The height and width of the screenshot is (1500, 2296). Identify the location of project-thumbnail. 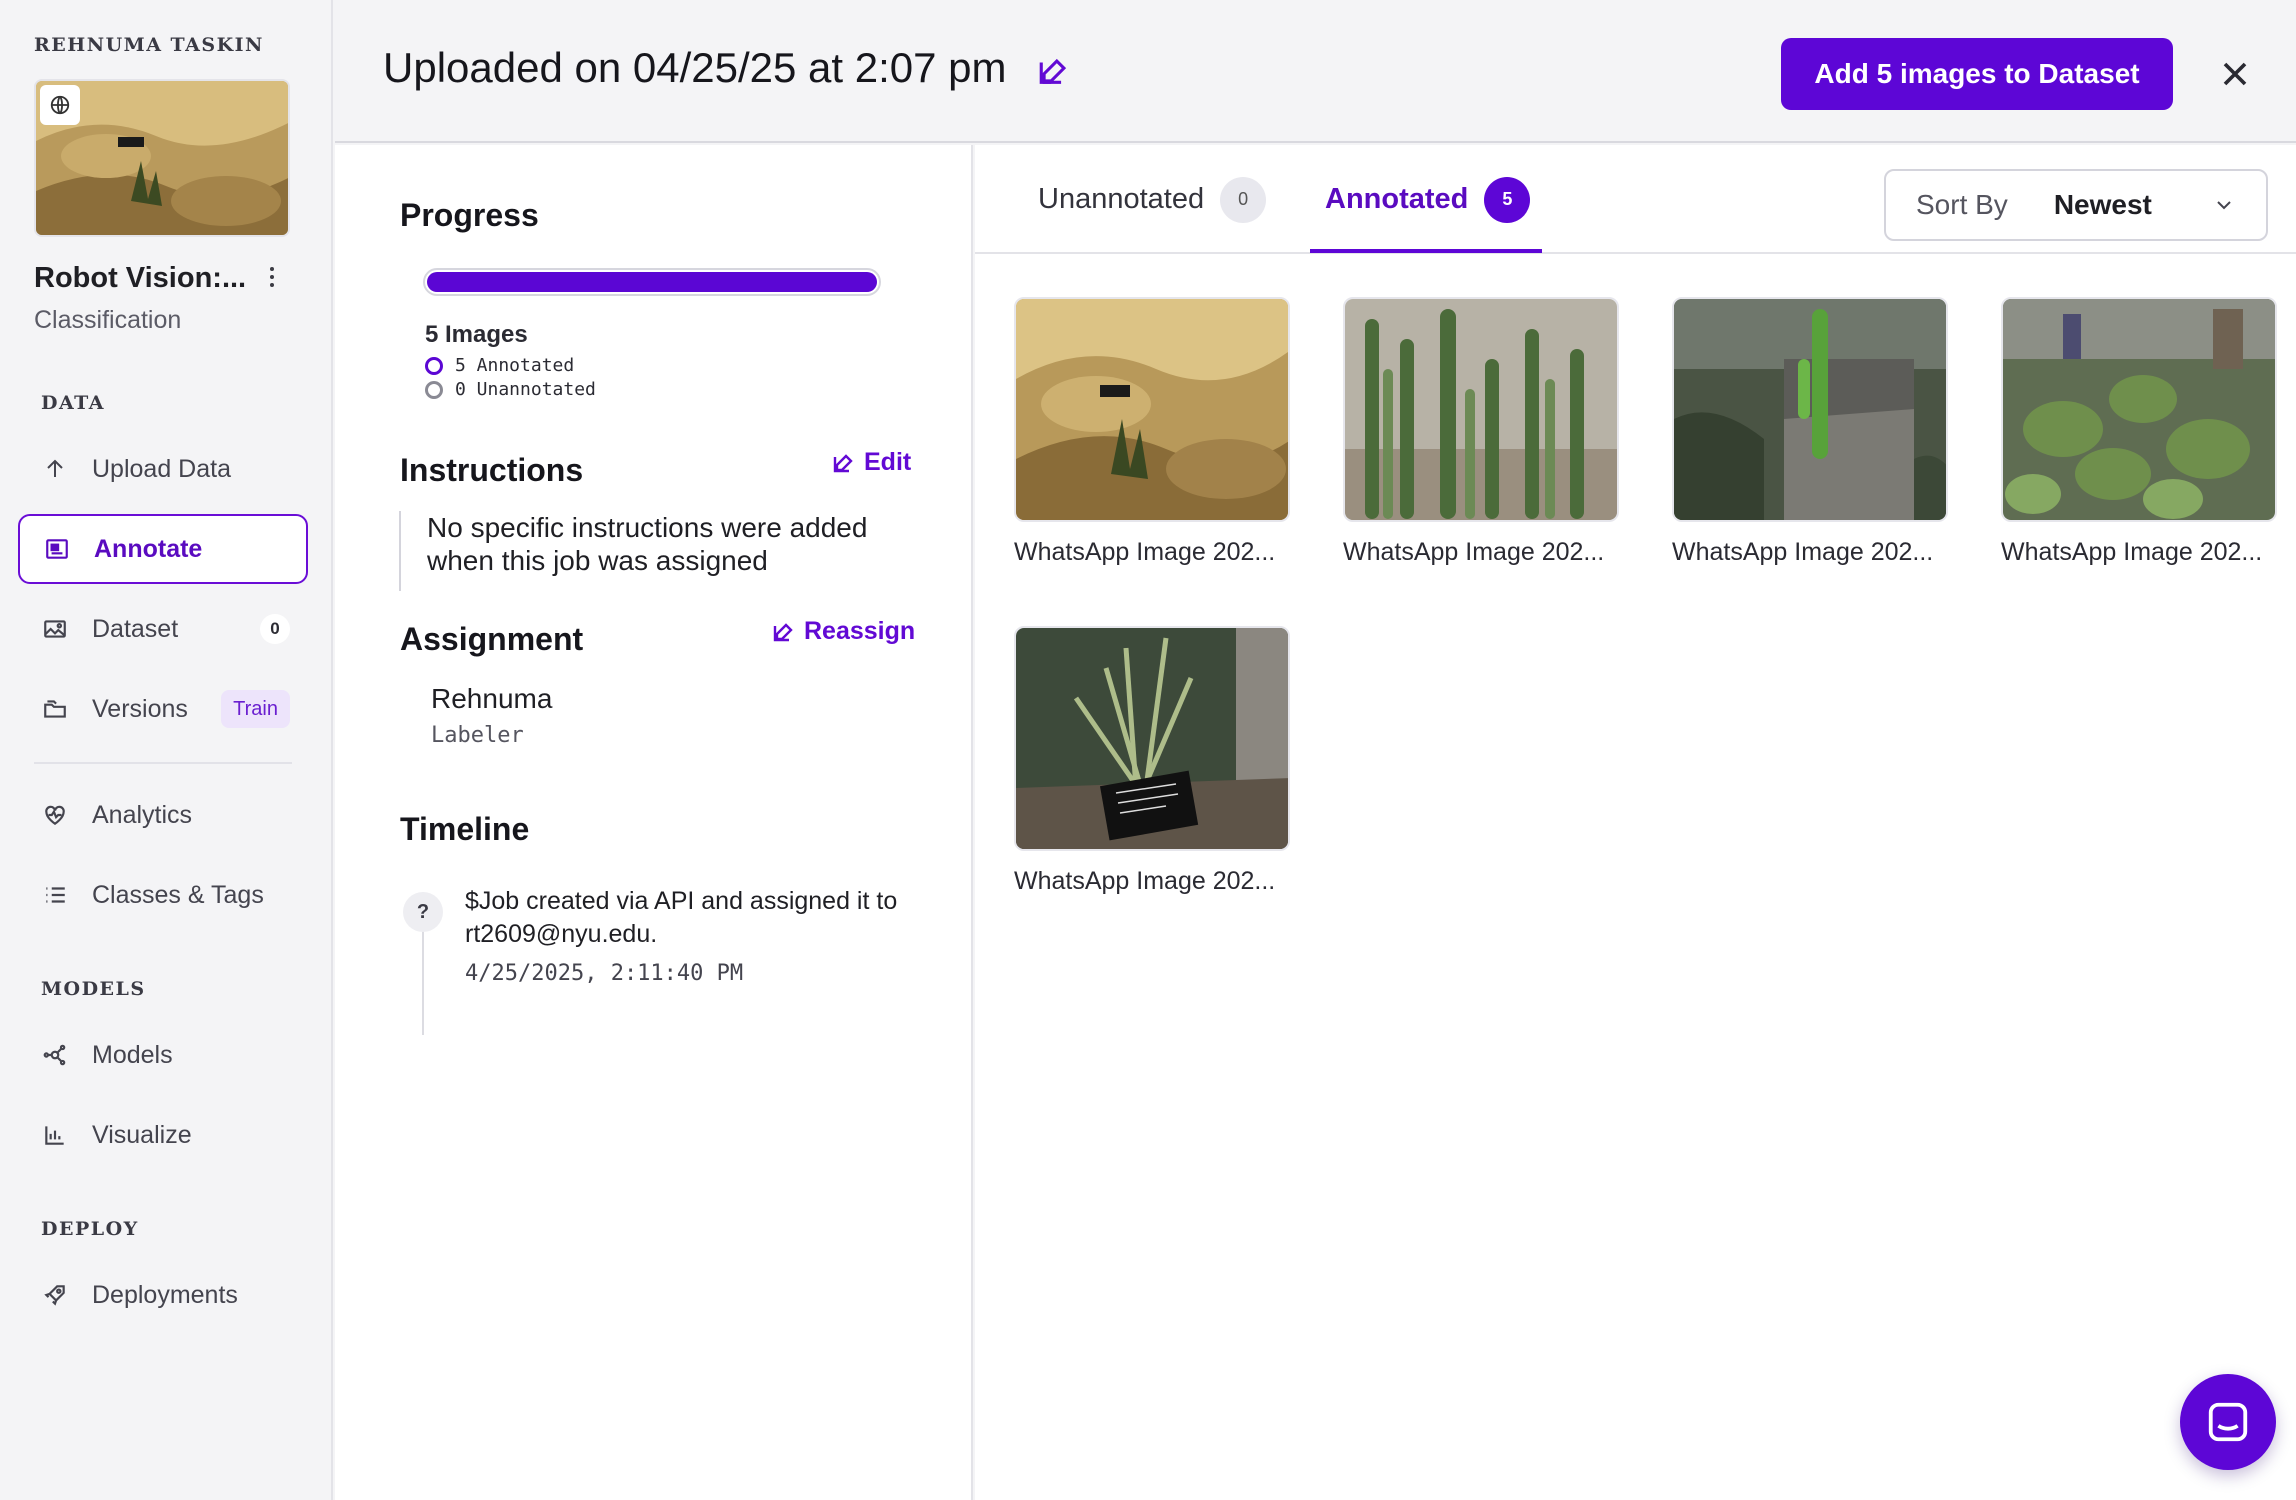
(162, 158).